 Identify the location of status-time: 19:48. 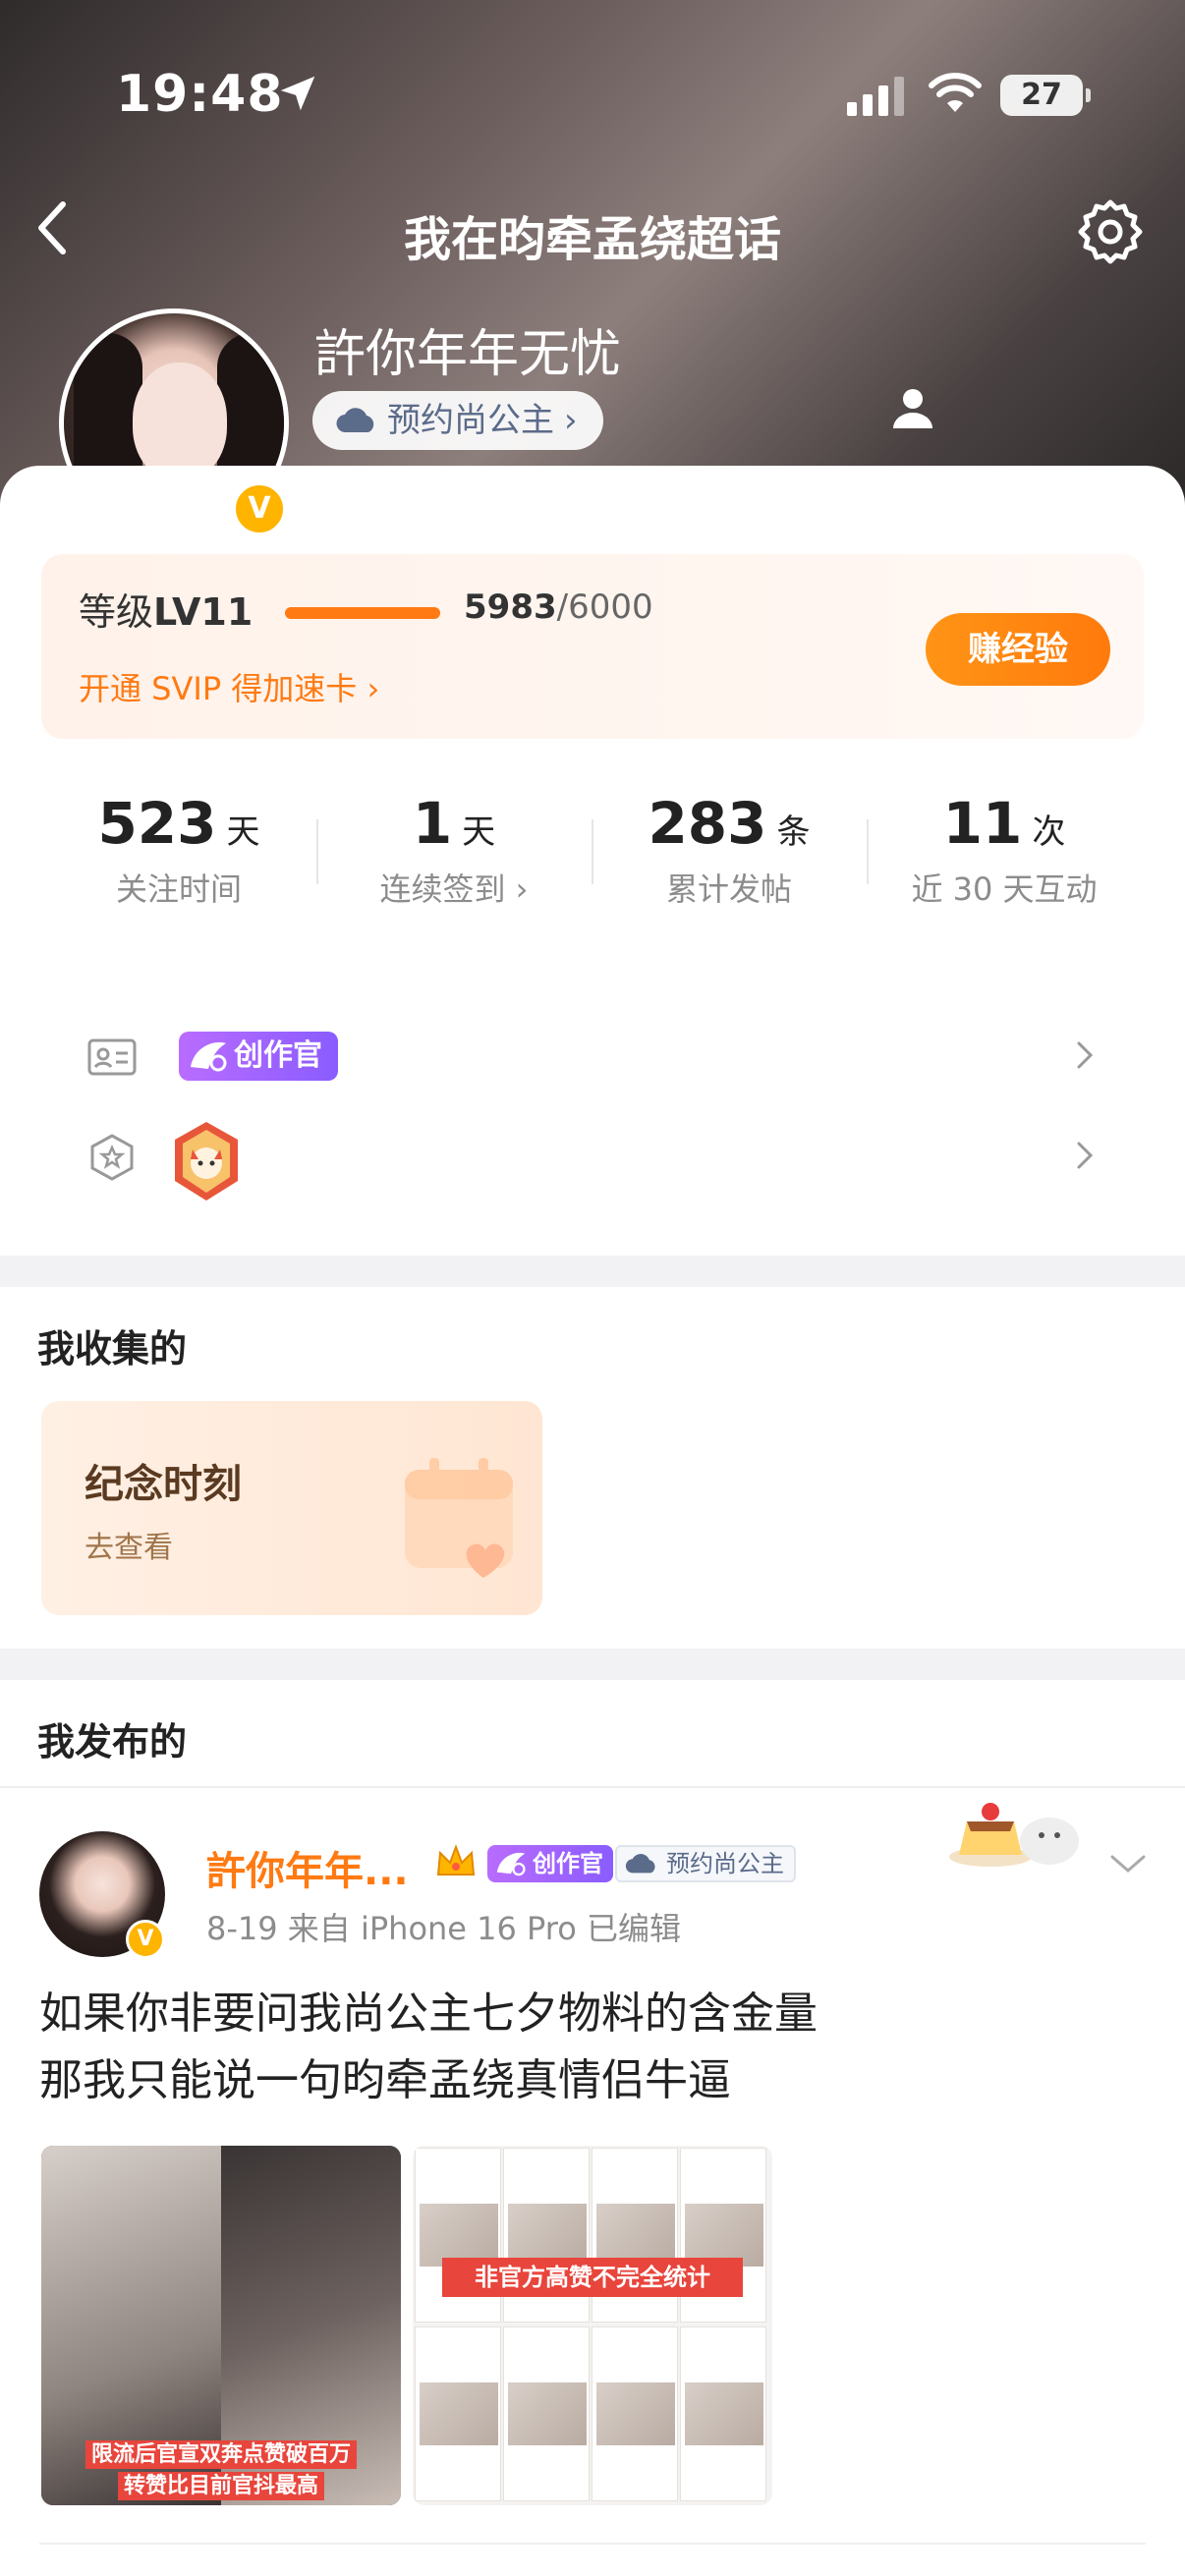
(200, 94).